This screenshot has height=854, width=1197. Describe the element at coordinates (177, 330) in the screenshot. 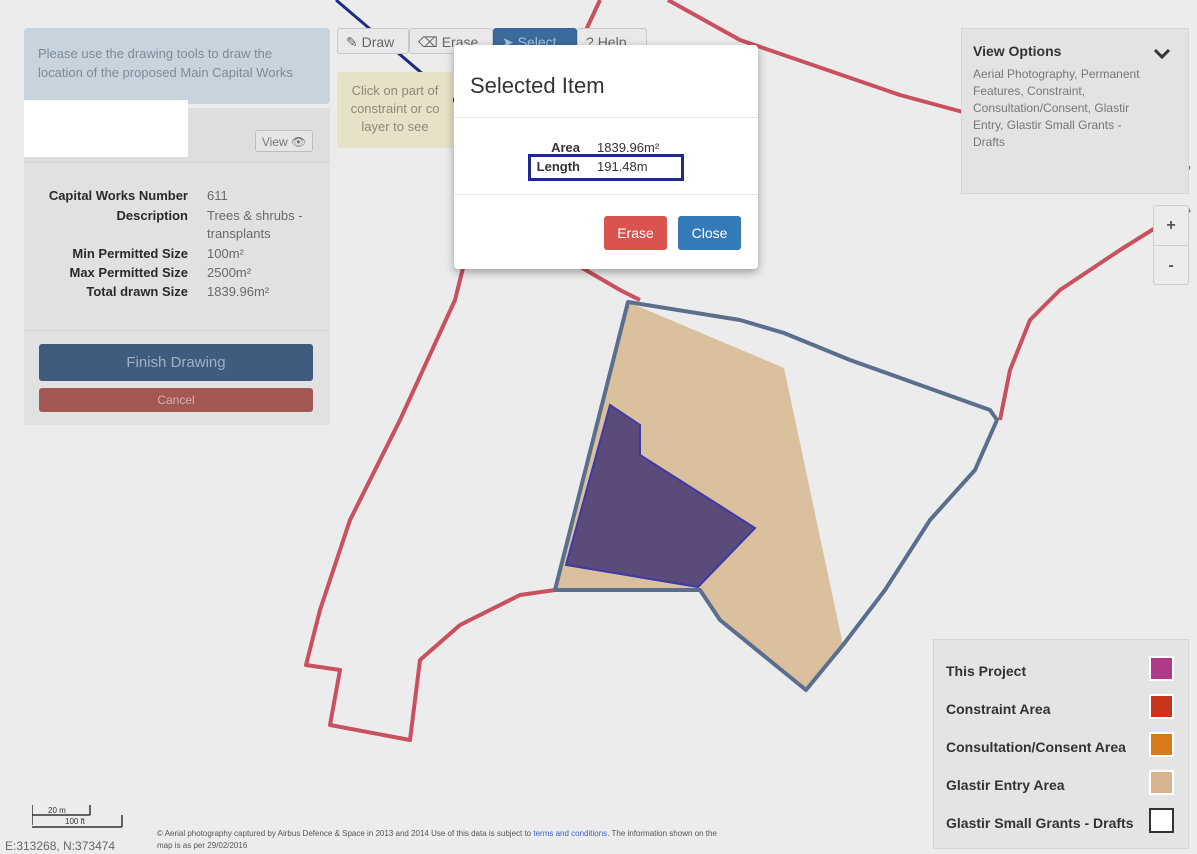

I see `divider` at that location.